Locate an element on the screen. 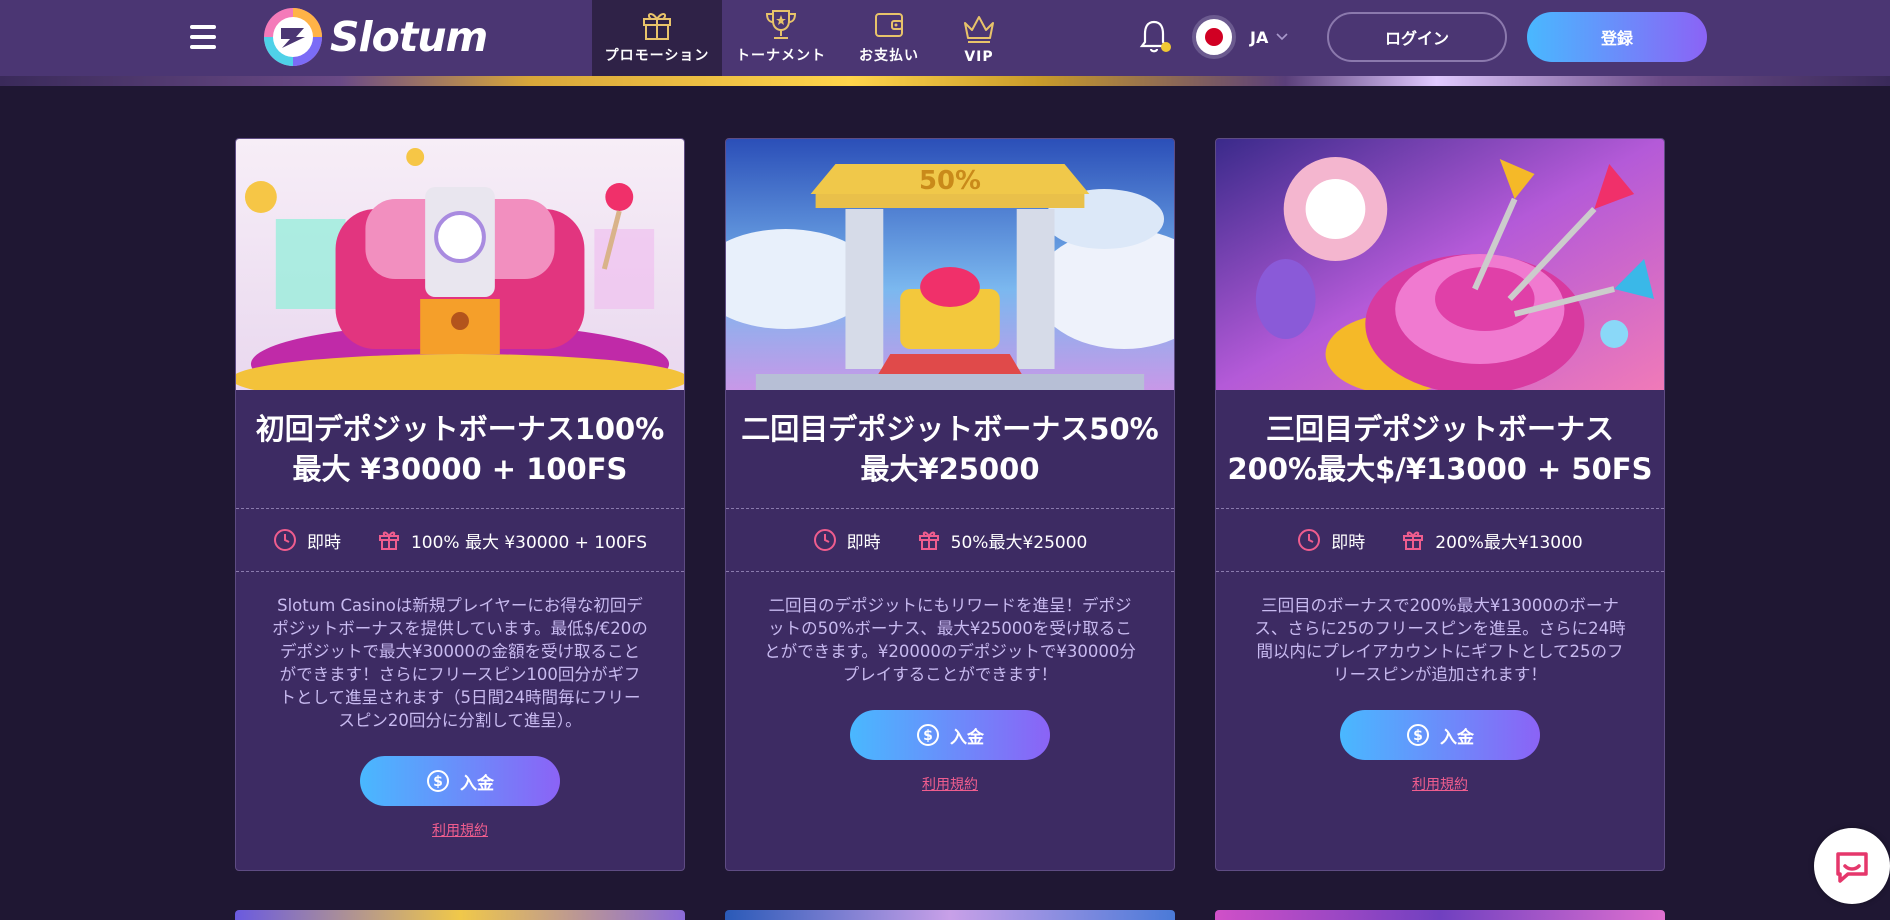  nav-promotions: プロモーション is located at coordinates (657, 38).